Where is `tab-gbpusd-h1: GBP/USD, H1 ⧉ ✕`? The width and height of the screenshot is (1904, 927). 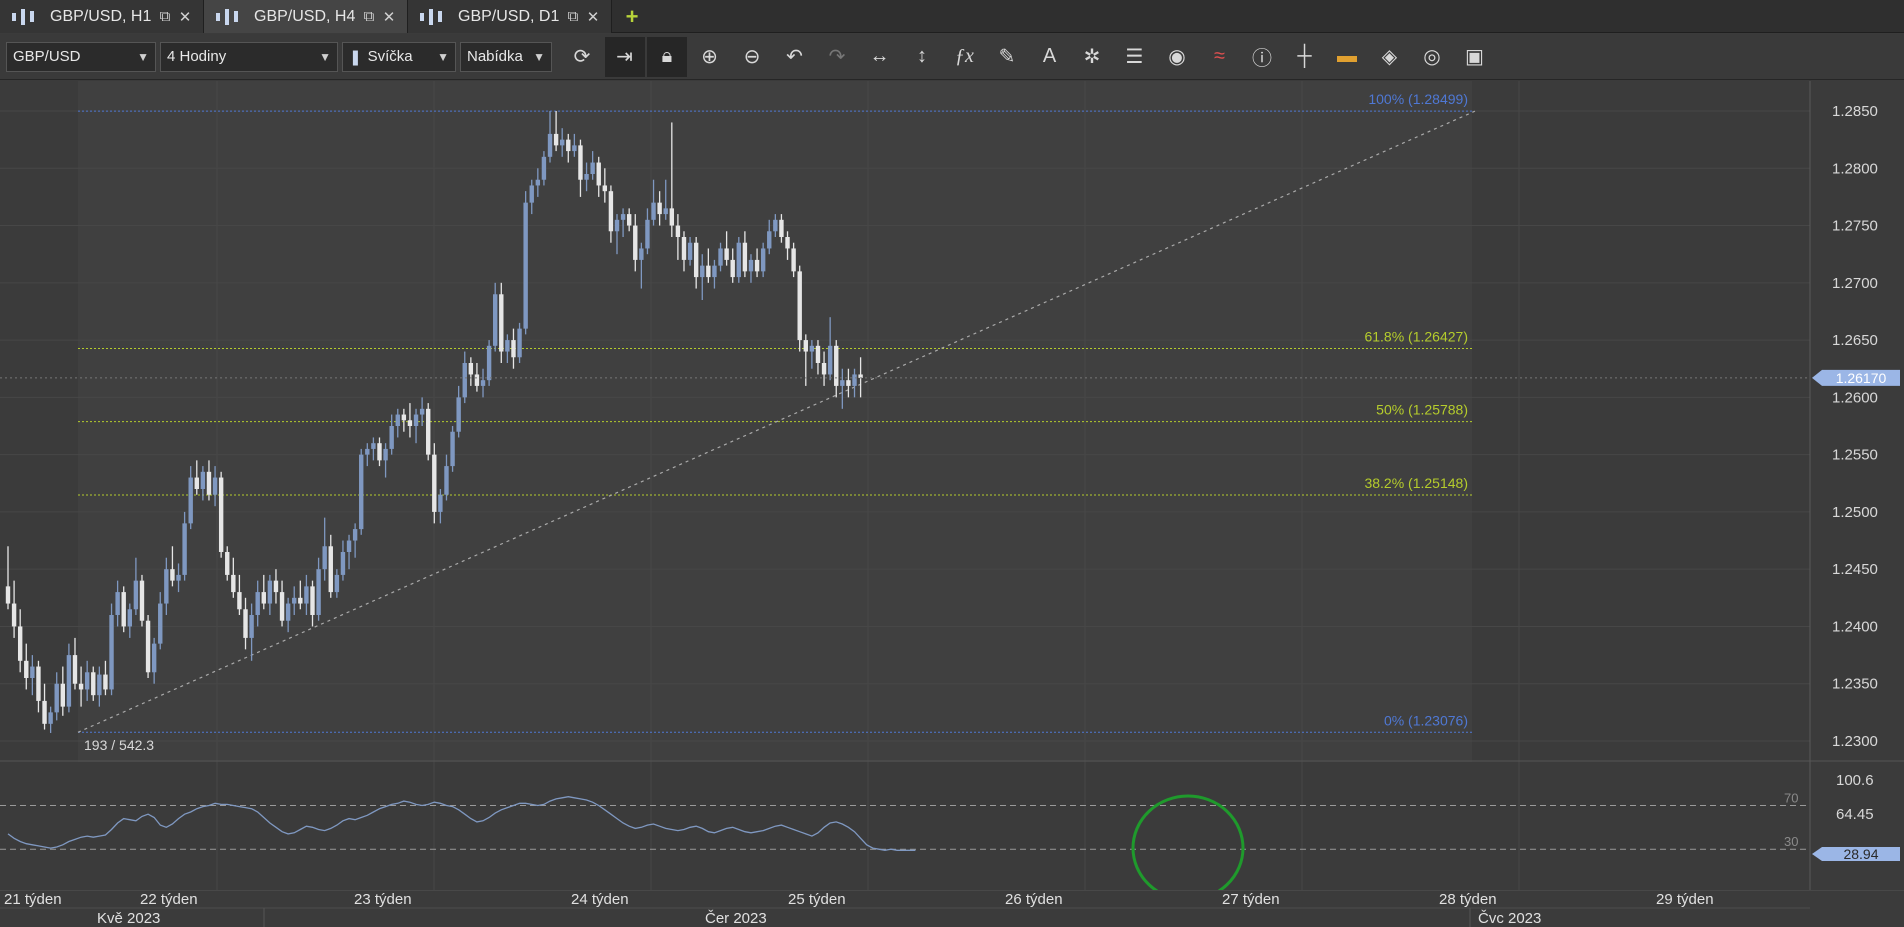 tab-gbpusd-h1: GBP/USD, H1 ⧉ ✕ is located at coordinates (102, 16).